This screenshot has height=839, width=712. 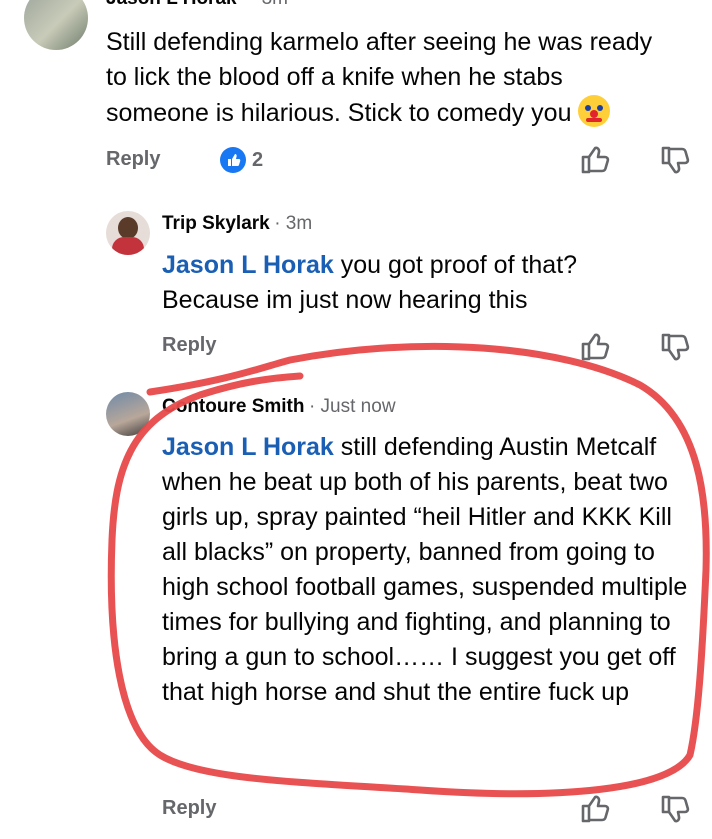 I want to click on comment-author: Trip Skylark, so click(x=216, y=223).